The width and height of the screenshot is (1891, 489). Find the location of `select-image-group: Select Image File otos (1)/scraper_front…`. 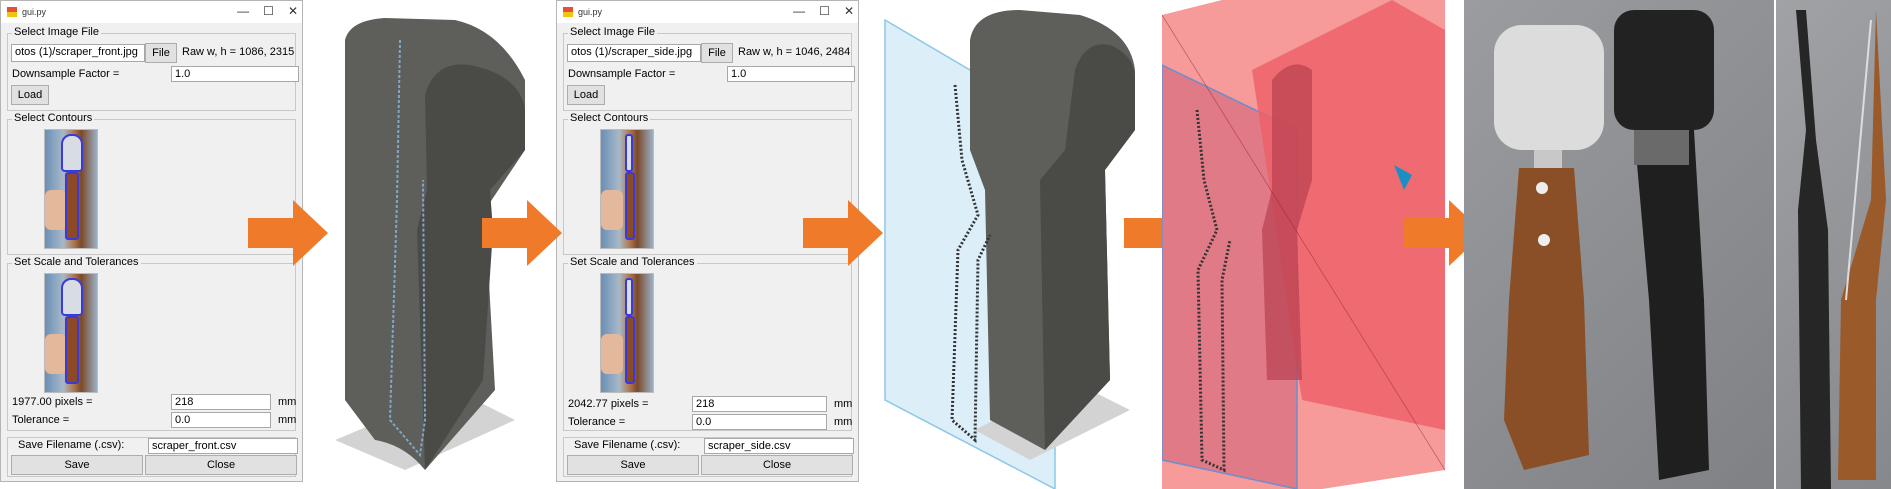

select-image-group: Select Image File otos (1)/scraper_front… is located at coordinates (153, 68).